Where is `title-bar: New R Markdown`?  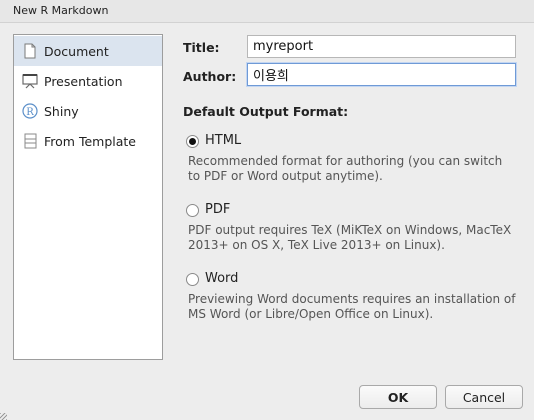 title-bar: New R Markdown is located at coordinates (267, 11).